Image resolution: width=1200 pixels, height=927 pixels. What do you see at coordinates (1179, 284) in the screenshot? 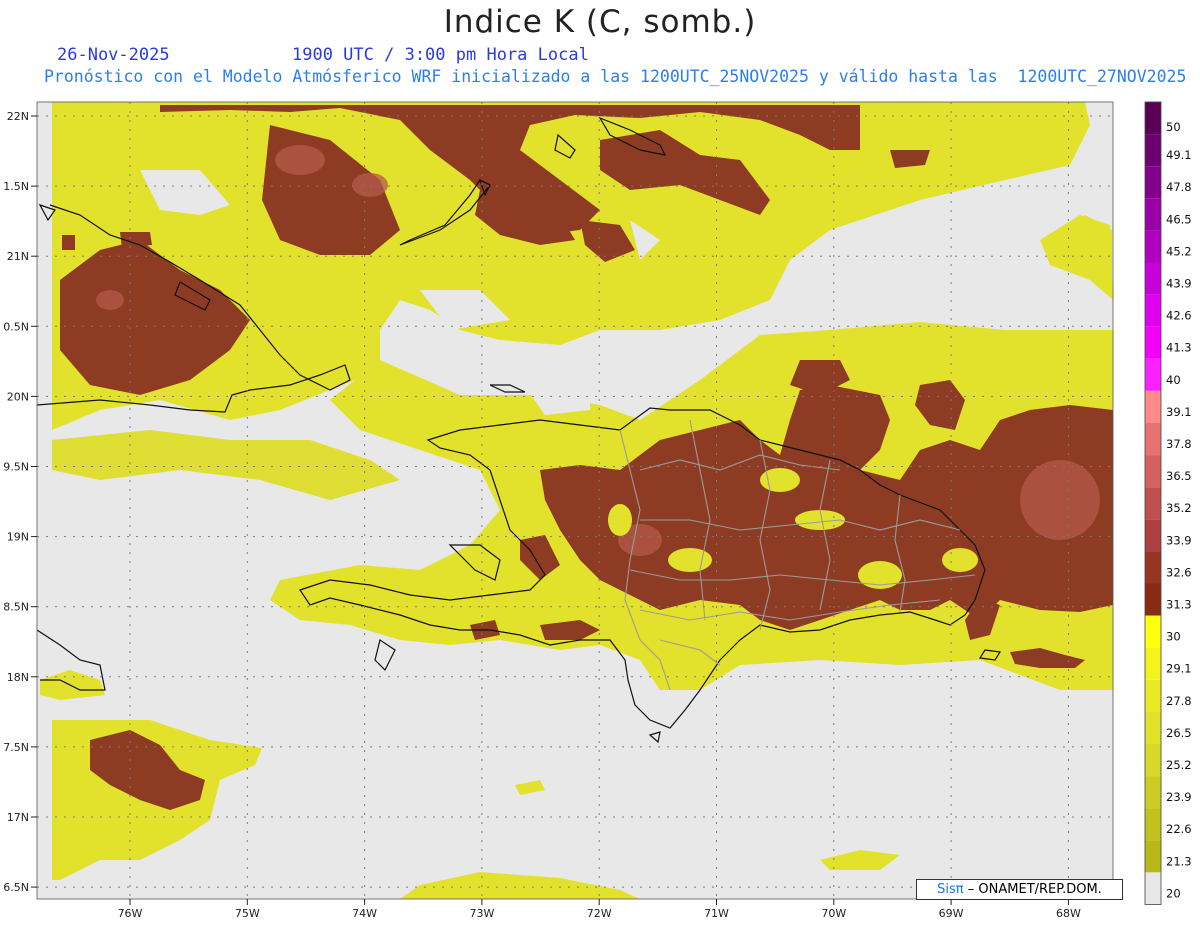
I see `colorbar-label: 43.9` at bounding box center [1179, 284].